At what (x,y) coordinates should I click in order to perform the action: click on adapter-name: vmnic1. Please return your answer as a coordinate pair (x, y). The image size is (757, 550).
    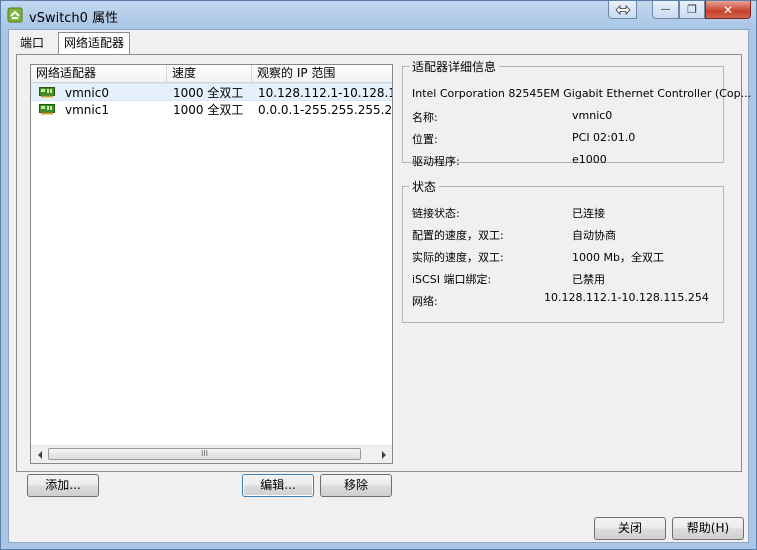
    Looking at the image, I should click on (87, 110).